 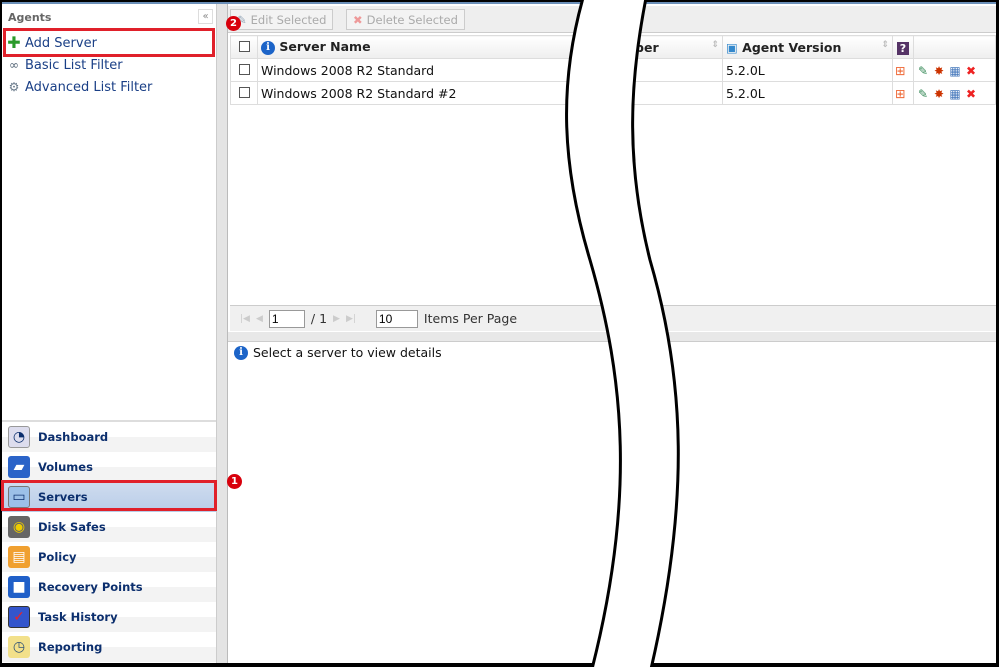 What do you see at coordinates (233, 23) in the screenshot?
I see `step-badge-2: 2` at bounding box center [233, 23].